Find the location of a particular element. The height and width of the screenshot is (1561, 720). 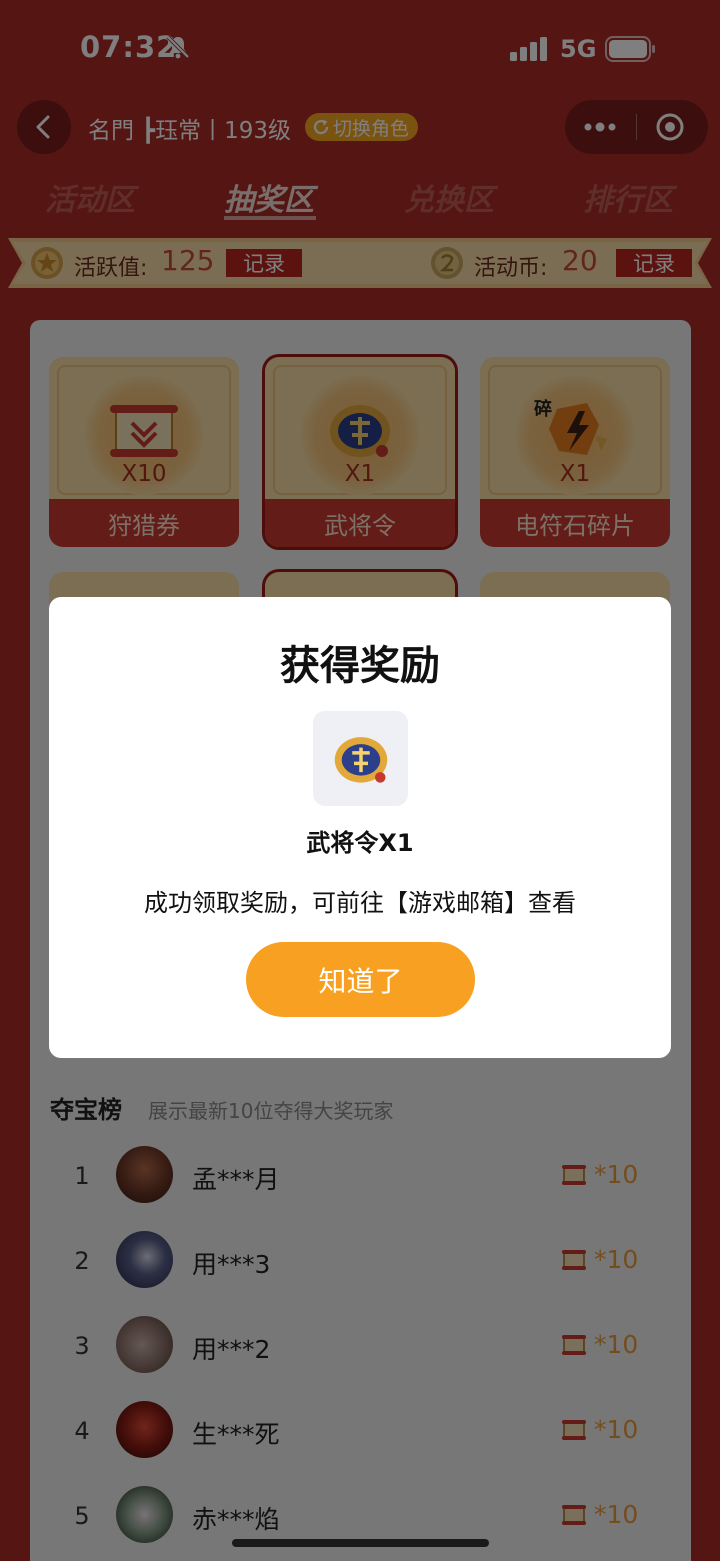

reward-item-name: 武将令X1 is located at coordinates (360, 843).